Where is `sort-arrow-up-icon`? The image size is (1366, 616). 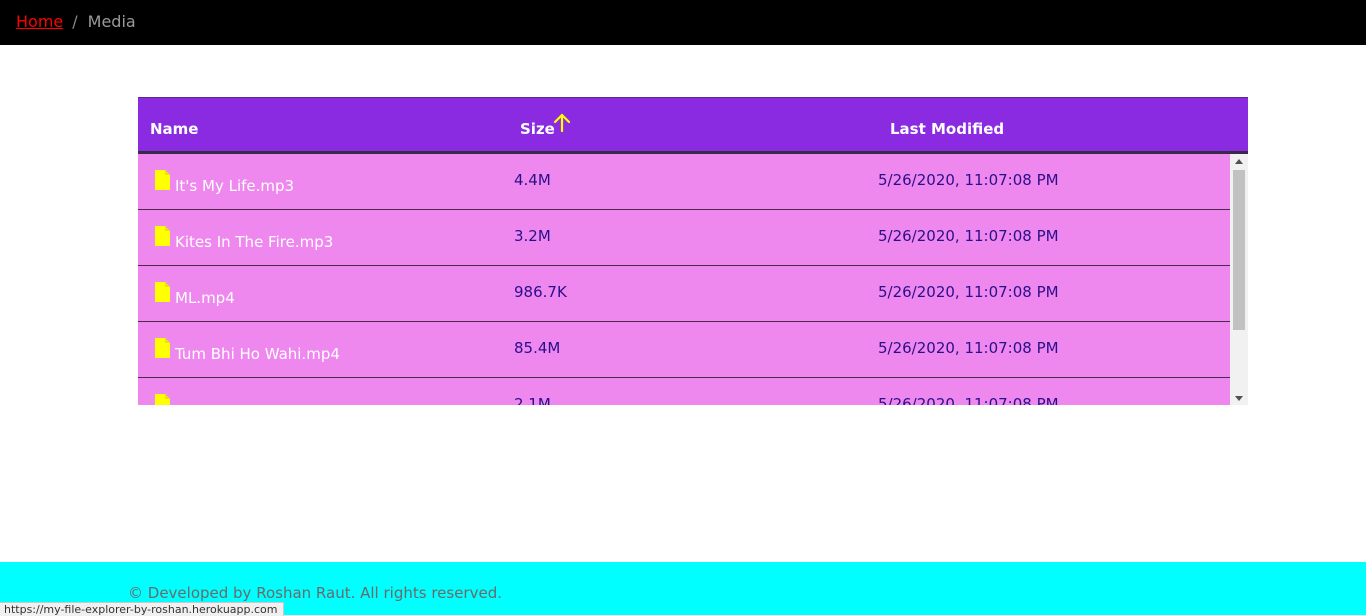 sort-arrow-up-icon is located at coordinates (562, 123).